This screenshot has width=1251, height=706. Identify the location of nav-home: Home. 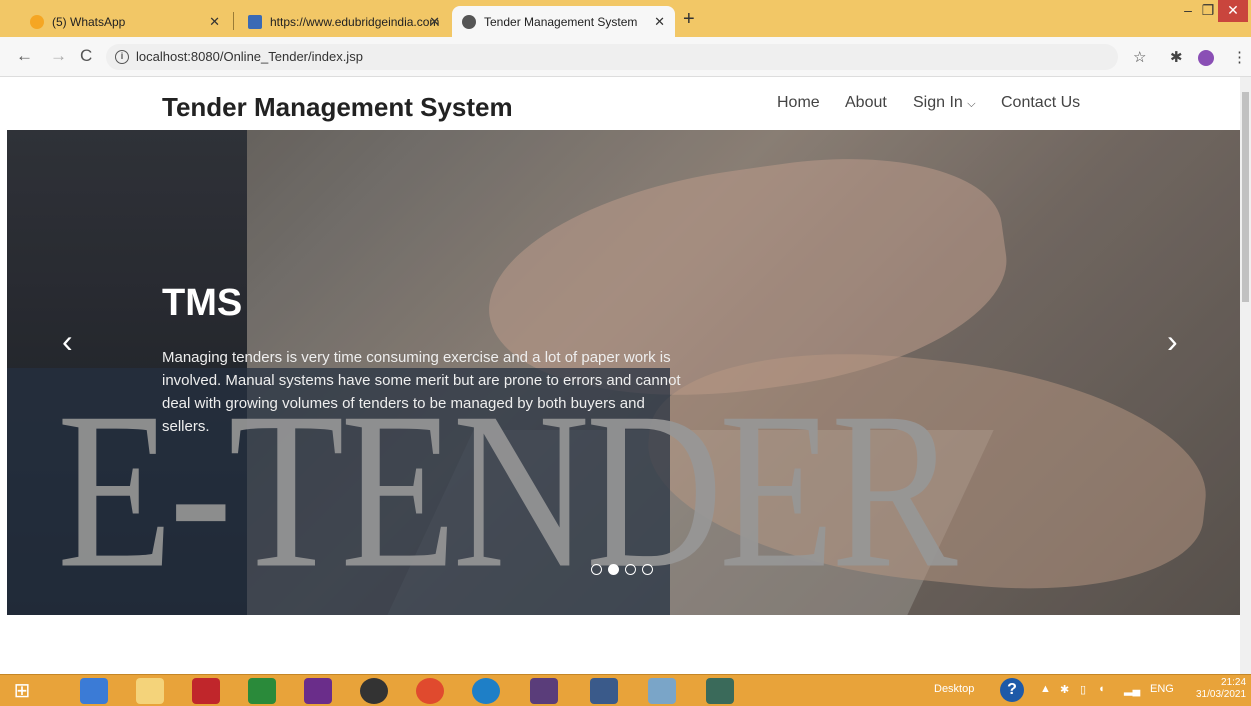
(798, 103).